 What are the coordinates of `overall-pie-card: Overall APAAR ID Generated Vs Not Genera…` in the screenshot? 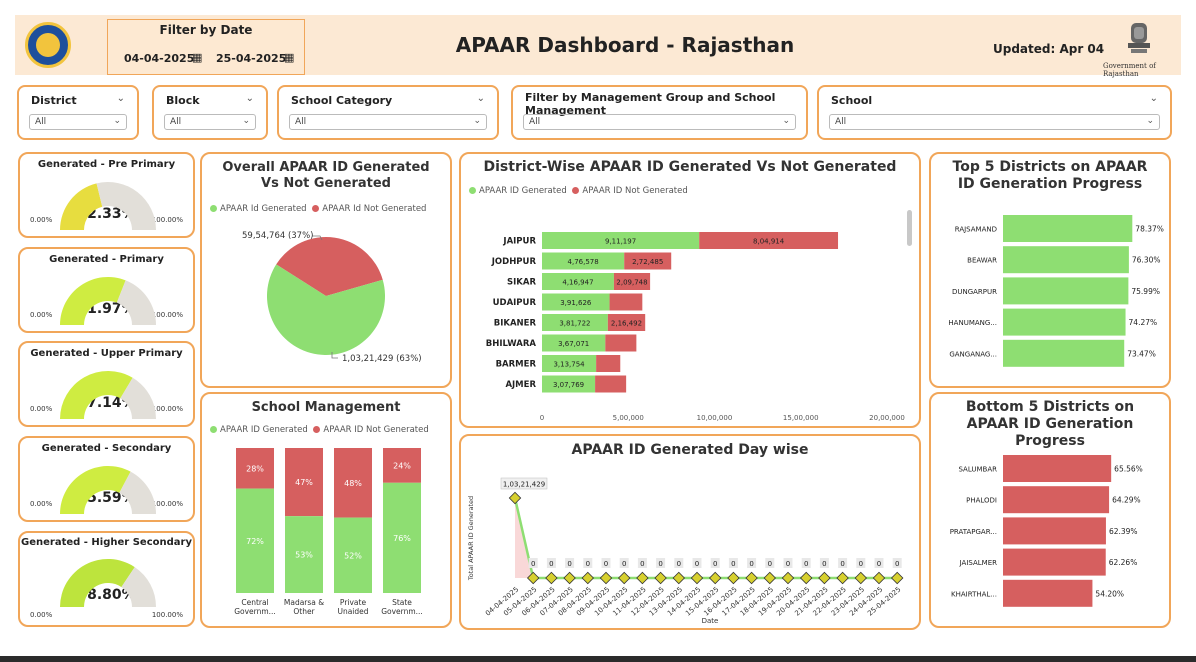 It's located at (326, 270).